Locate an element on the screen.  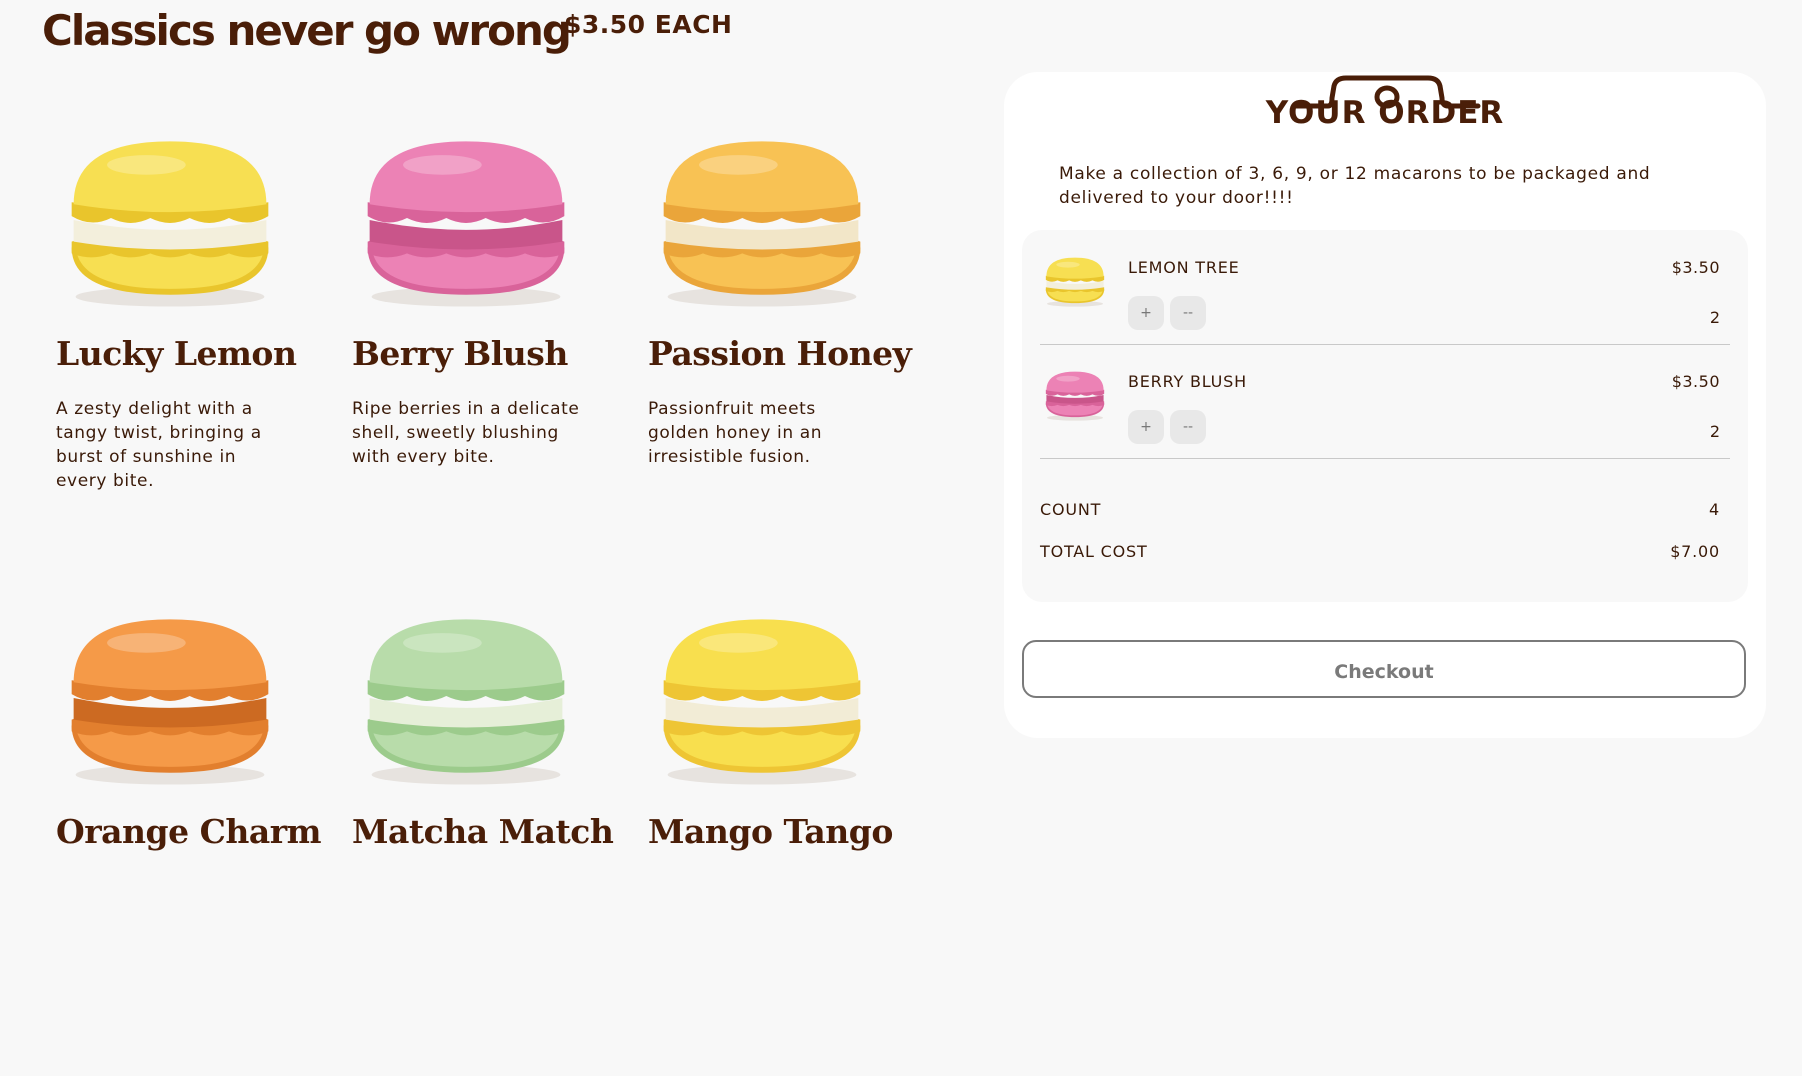
product-name: Matcha Match is located at coordinates (483, 831).